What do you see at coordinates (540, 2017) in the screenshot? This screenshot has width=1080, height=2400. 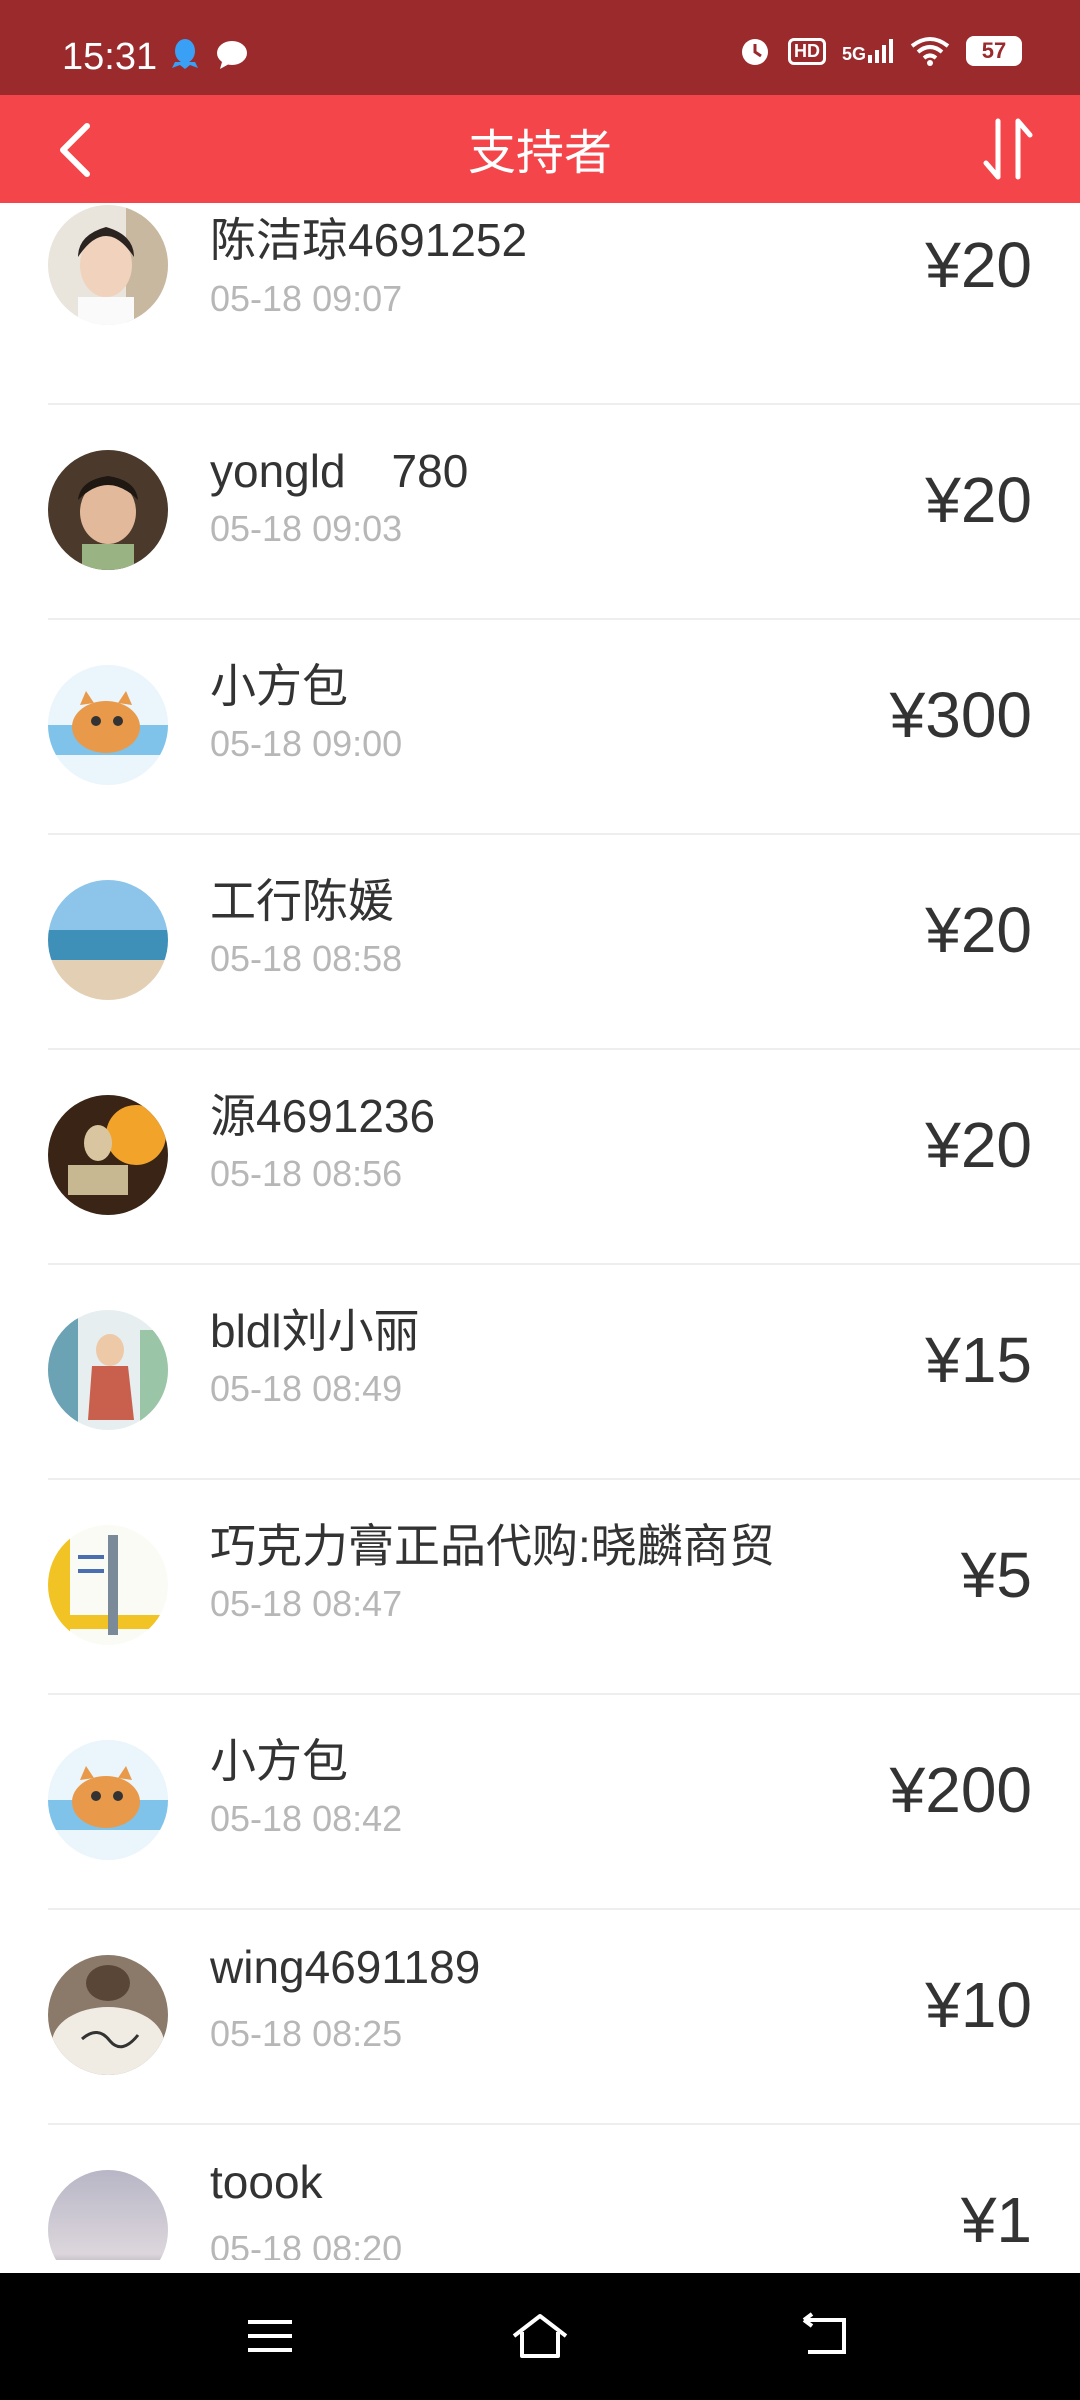 I see `supporter-row: wing4691189 05-18 08:25 ¥10` at bounding box center [540, 2017].